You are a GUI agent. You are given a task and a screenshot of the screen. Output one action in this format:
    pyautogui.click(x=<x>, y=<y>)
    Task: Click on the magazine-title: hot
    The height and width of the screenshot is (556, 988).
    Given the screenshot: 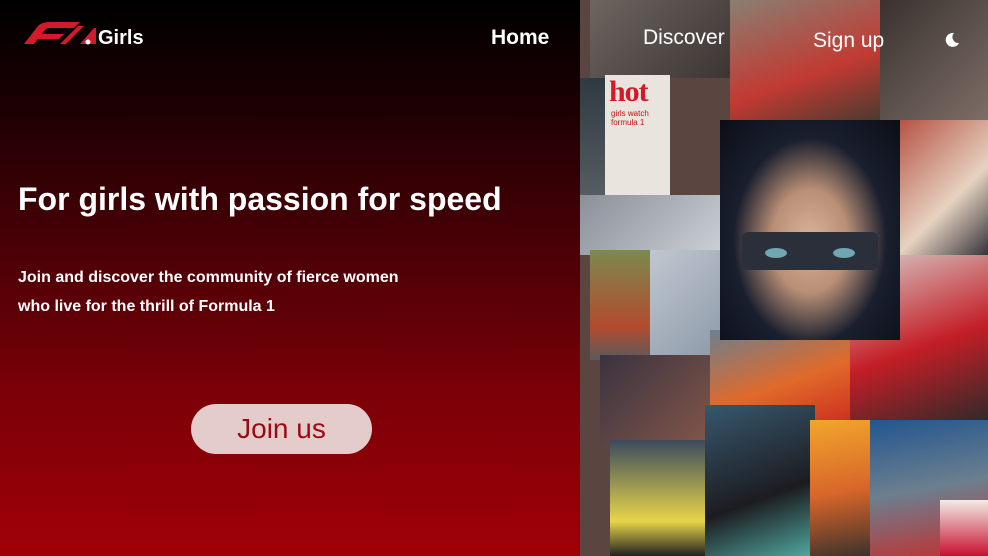 What is the action you would take?
    pyautogui.click(x=629, y=91)
    